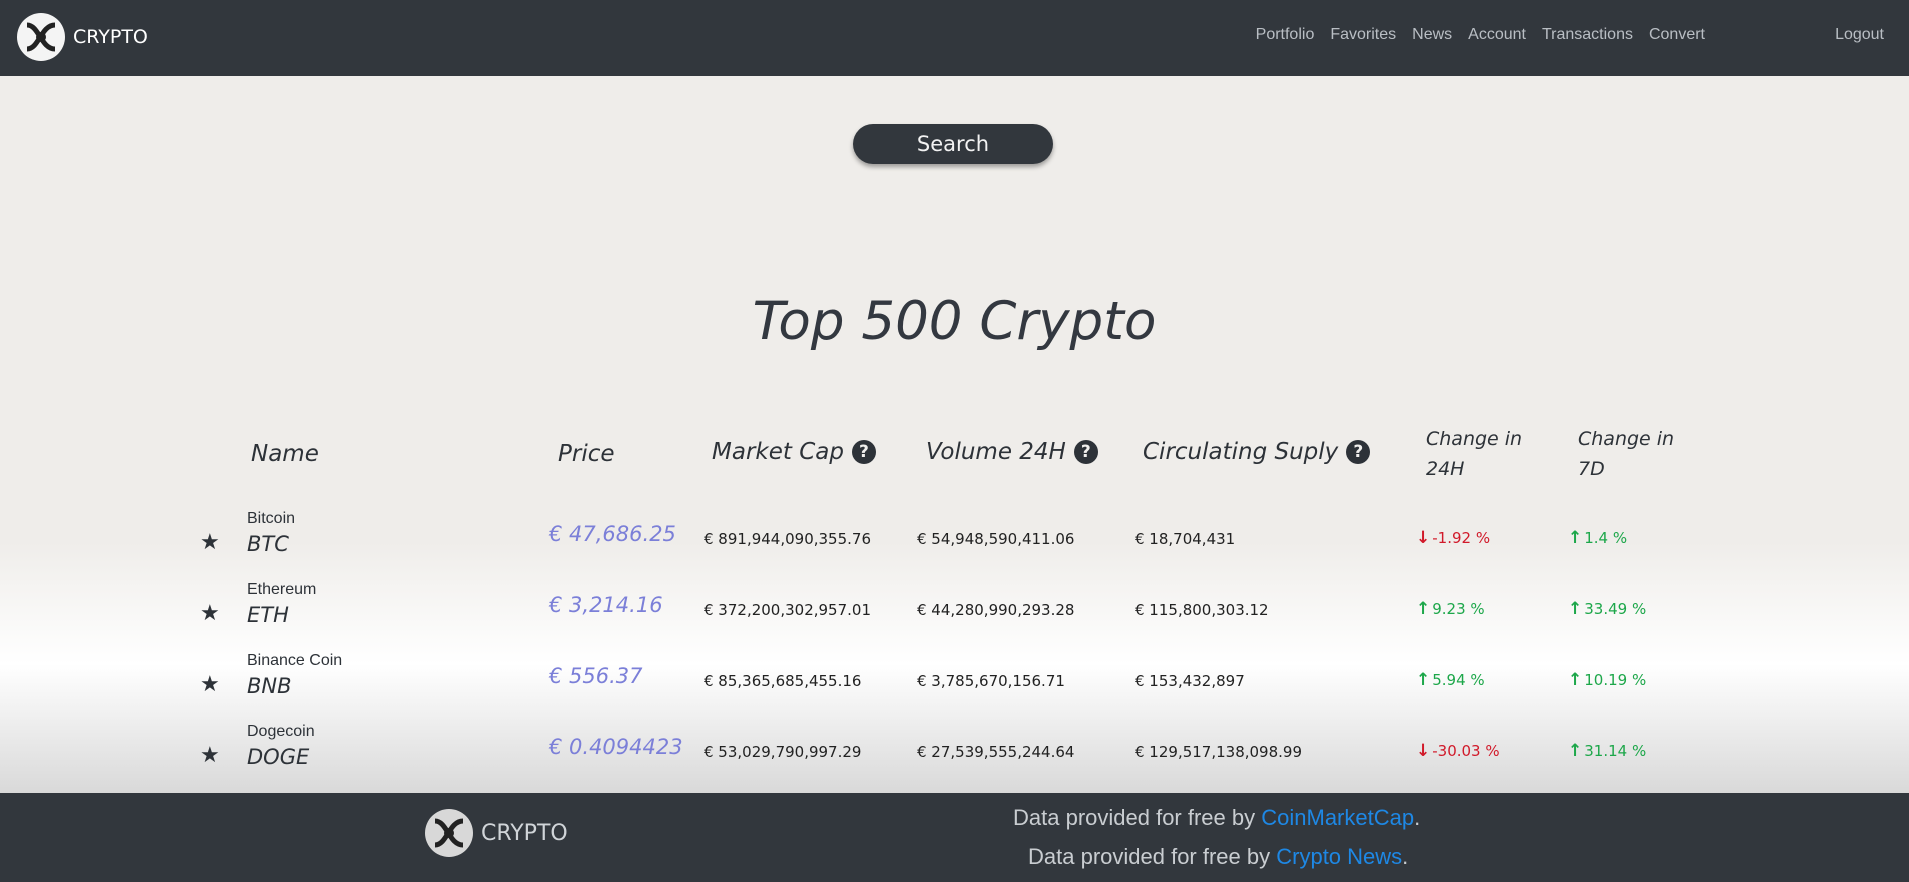 This screenshot has height=882, width=1909. I want to click on footer-brand-name: CRYPTO, so click(524, 833).